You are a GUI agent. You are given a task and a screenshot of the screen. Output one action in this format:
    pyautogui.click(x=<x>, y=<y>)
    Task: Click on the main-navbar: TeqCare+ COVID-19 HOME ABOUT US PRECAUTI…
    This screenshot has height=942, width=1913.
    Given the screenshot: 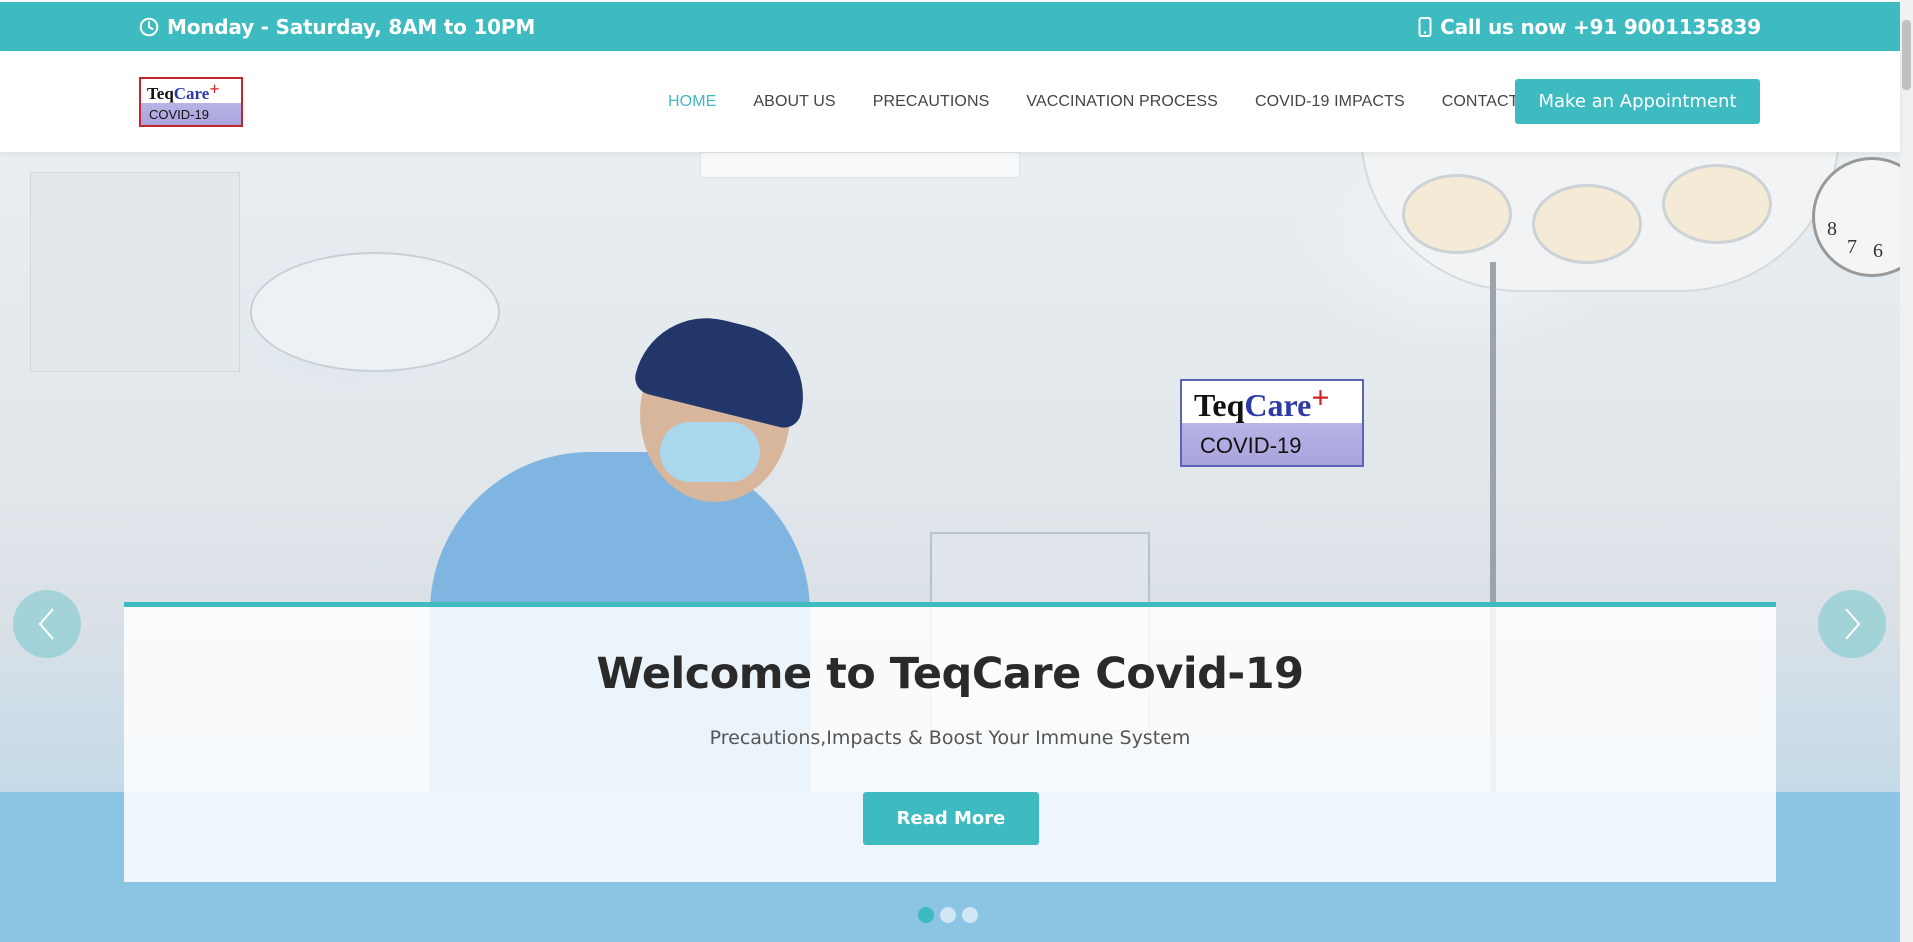 What is the action you would take?
    pyautogui.click(x=950, y=101)
    